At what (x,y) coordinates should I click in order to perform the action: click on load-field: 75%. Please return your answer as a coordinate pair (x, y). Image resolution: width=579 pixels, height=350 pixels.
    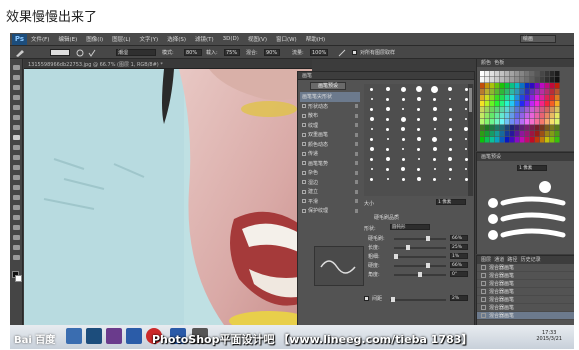
    Looking at the image, I should click on (232, 52).